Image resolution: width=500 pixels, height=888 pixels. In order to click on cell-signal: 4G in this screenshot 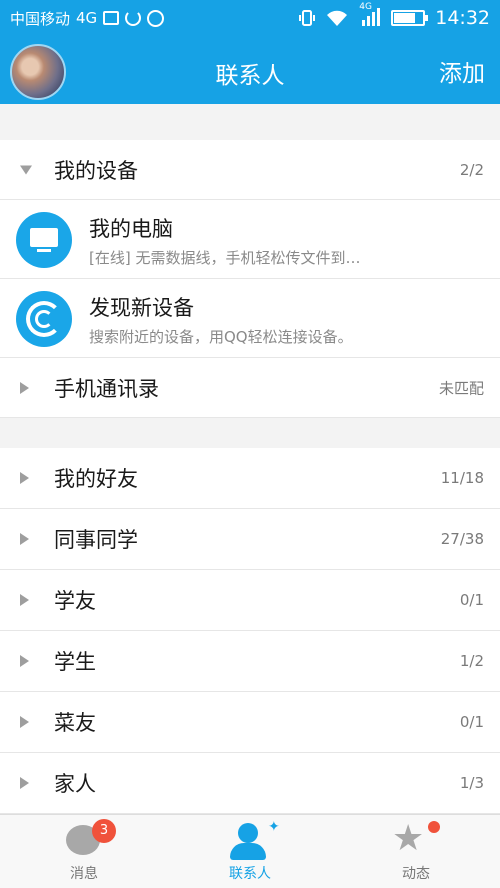, I will do `click(370, 16)`.